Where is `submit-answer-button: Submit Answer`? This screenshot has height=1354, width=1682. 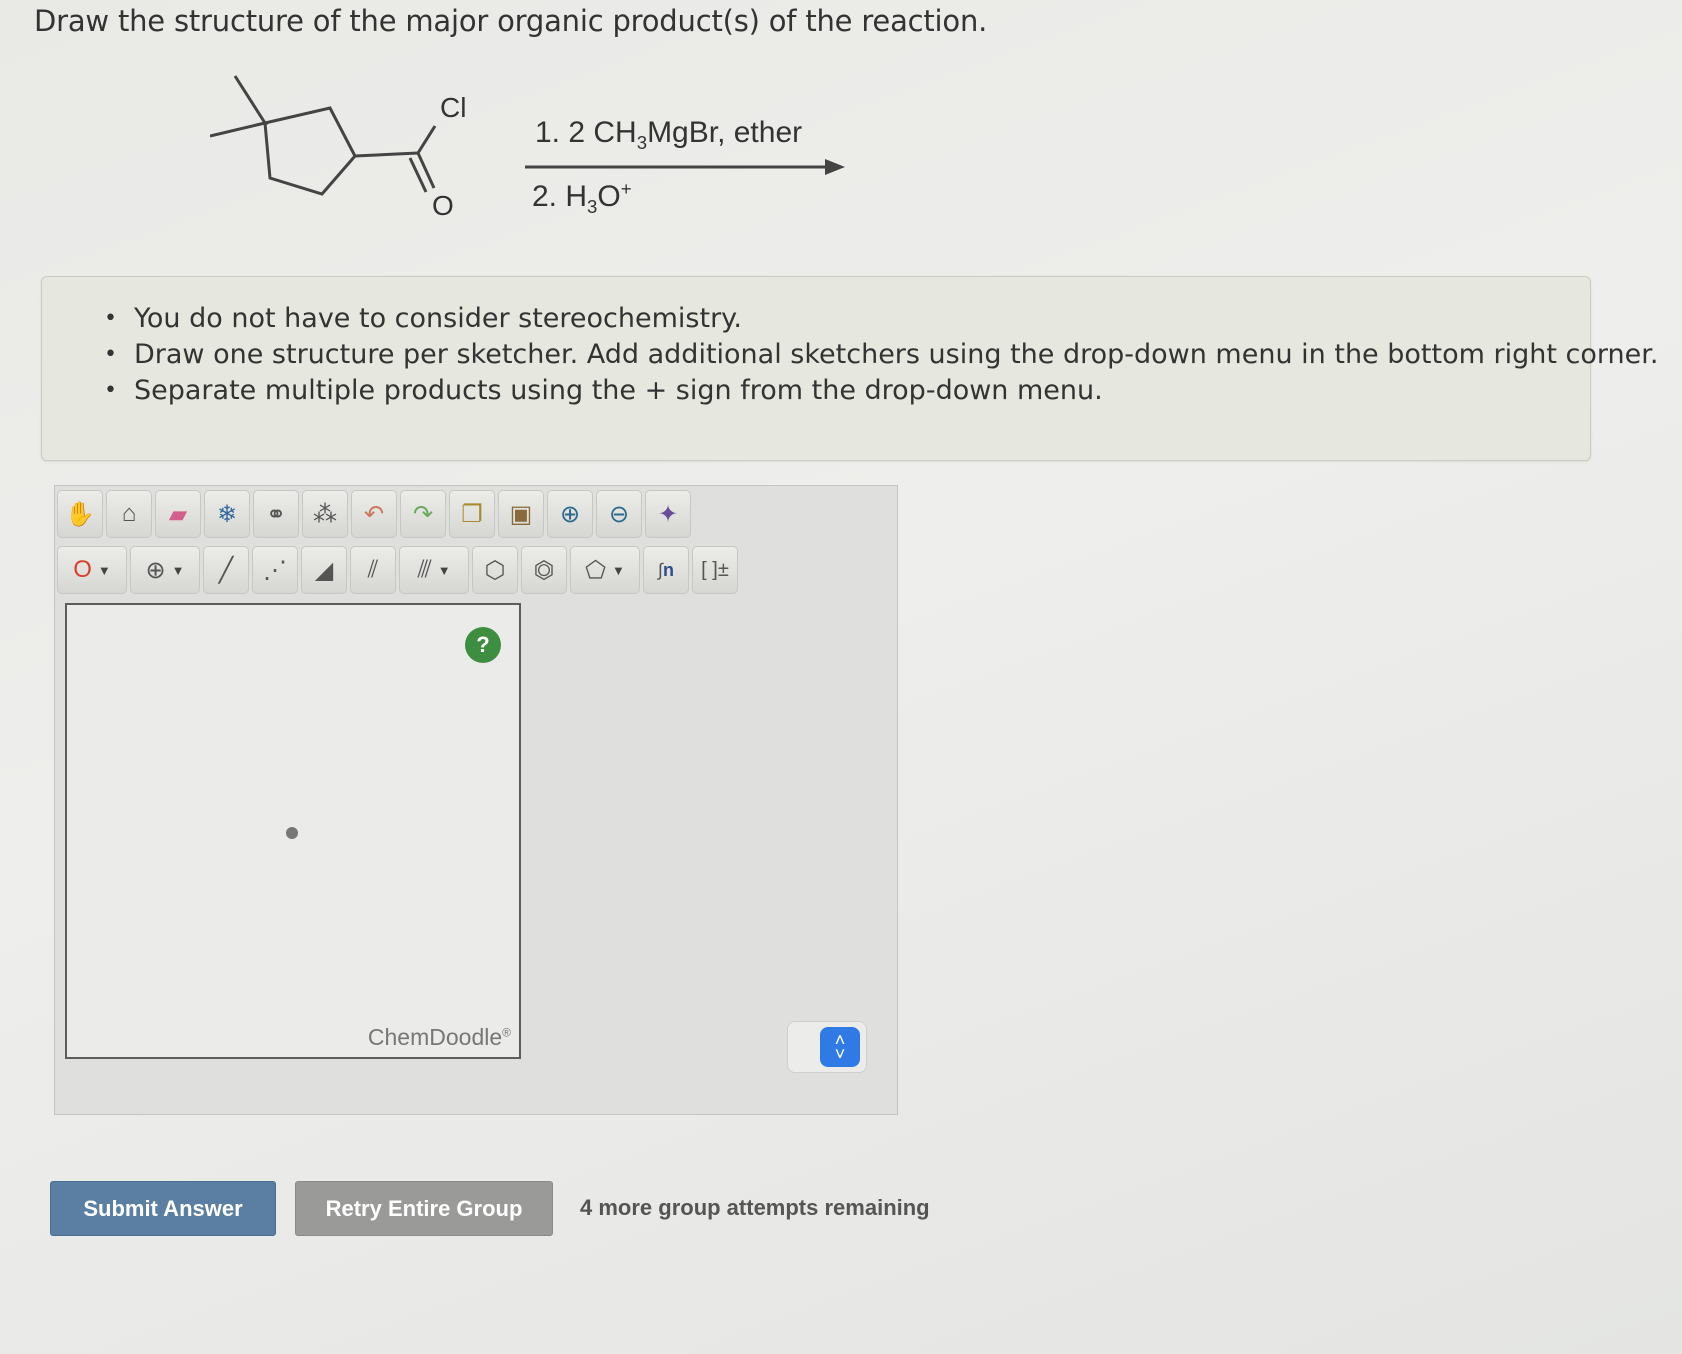
submit-answer-button: Submit Answer is located at coordinates (163, 1208).